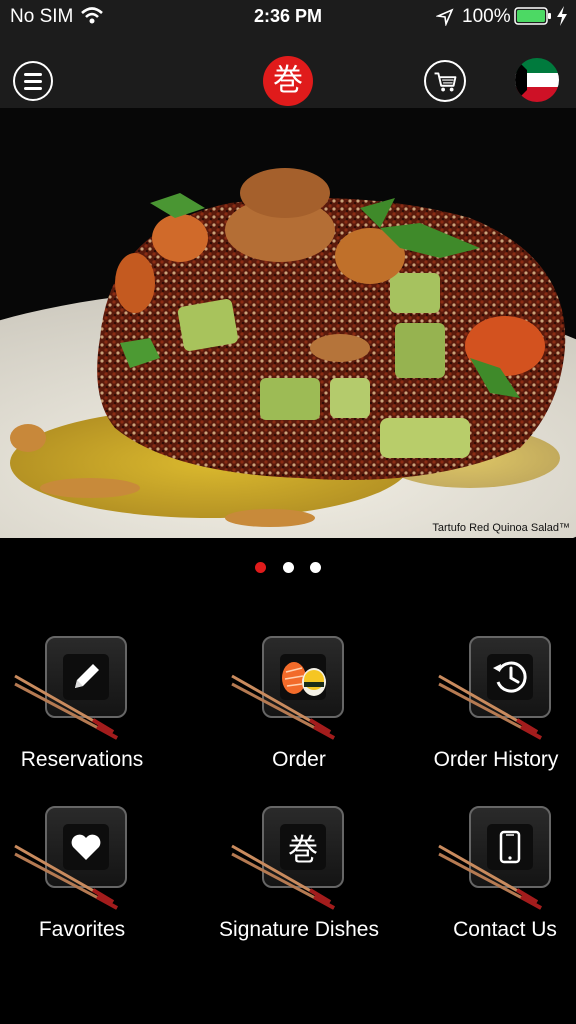 Image resolution: width=576 pixels, height=1024 pixels. Describe the element at coordinates (445, 81) in the screenshot. I see `cart-icon` at that location.